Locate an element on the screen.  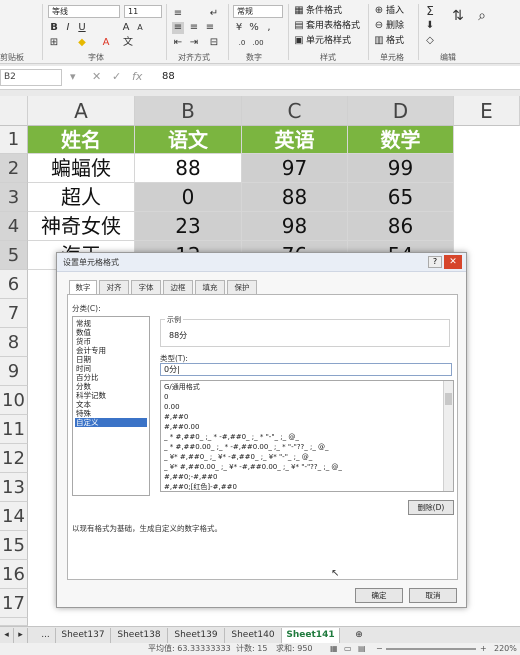
cell-styles-button: 单元格样式 is located at coordinates (328, 41).